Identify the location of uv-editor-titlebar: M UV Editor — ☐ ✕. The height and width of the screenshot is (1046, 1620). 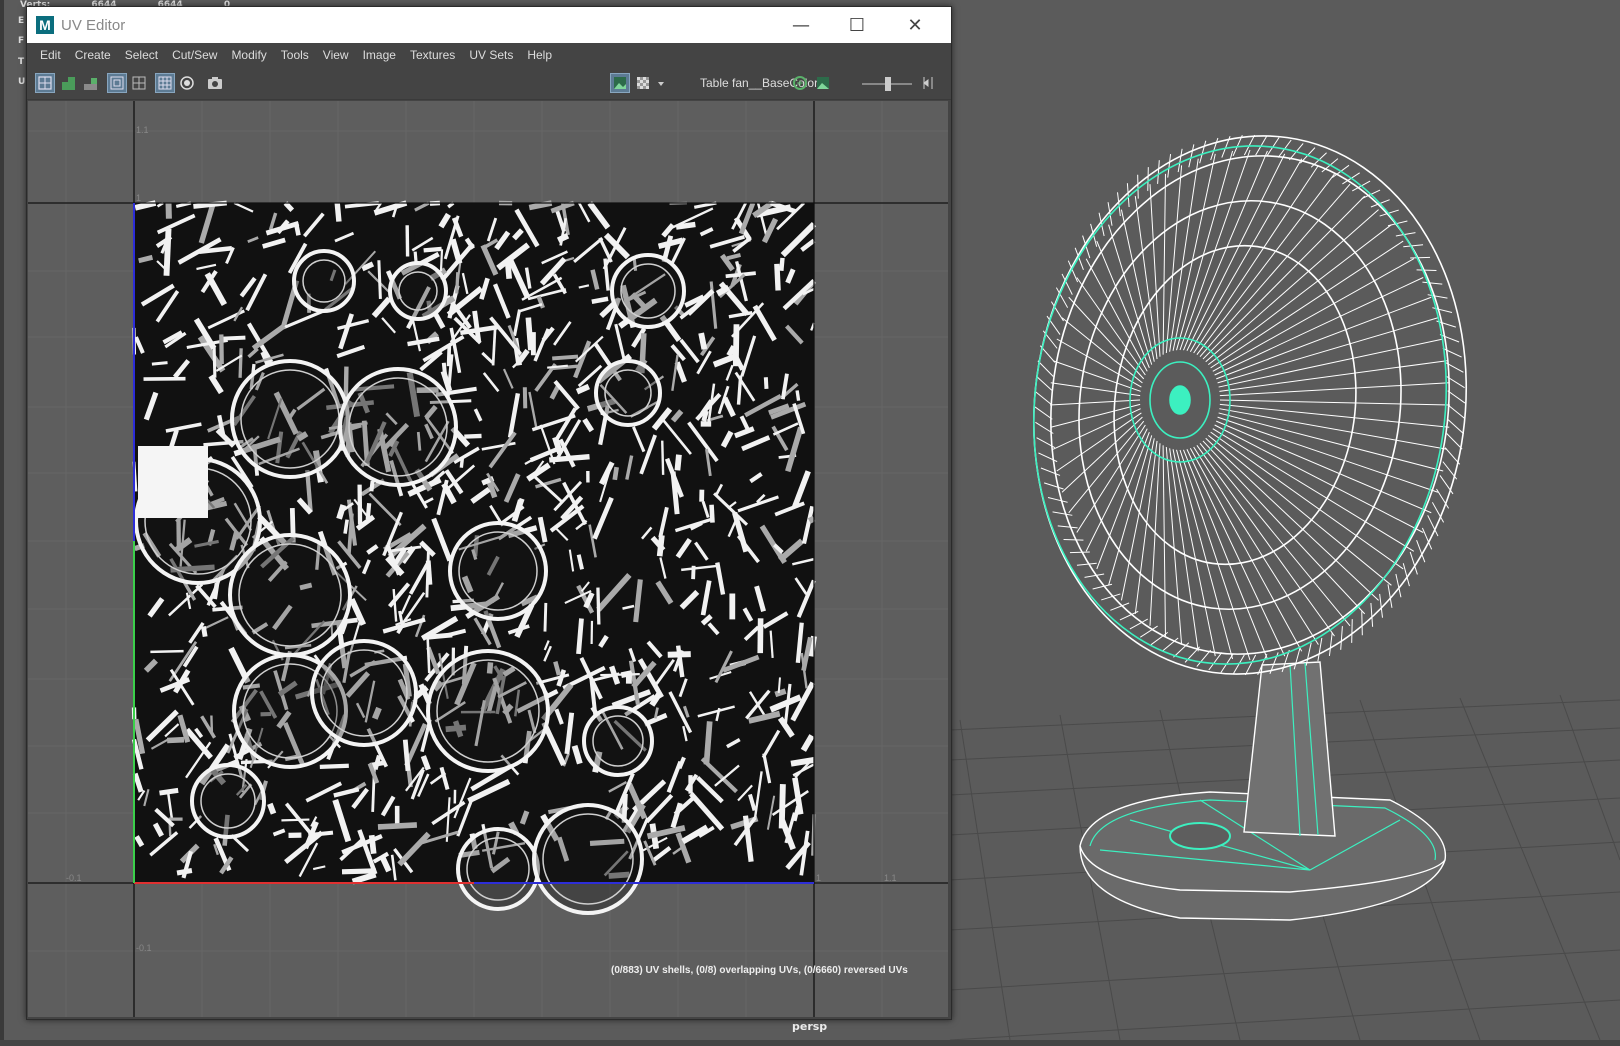
(489, 25).